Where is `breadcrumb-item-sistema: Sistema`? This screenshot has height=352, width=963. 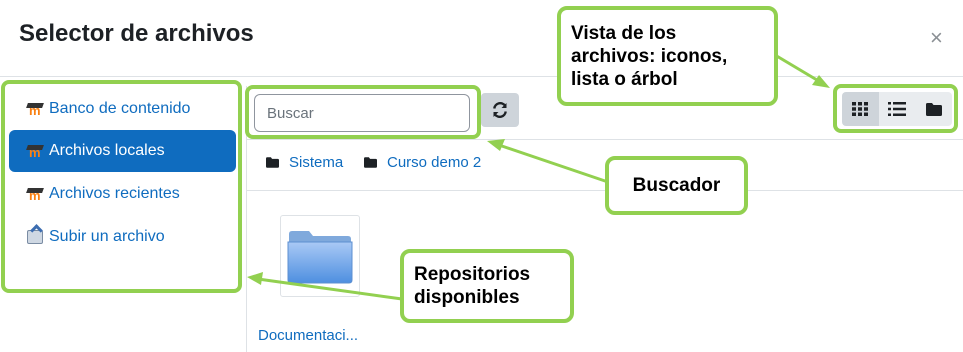 breadcrumb-item-sistema: Sistema is located at coordinates (304, 162).